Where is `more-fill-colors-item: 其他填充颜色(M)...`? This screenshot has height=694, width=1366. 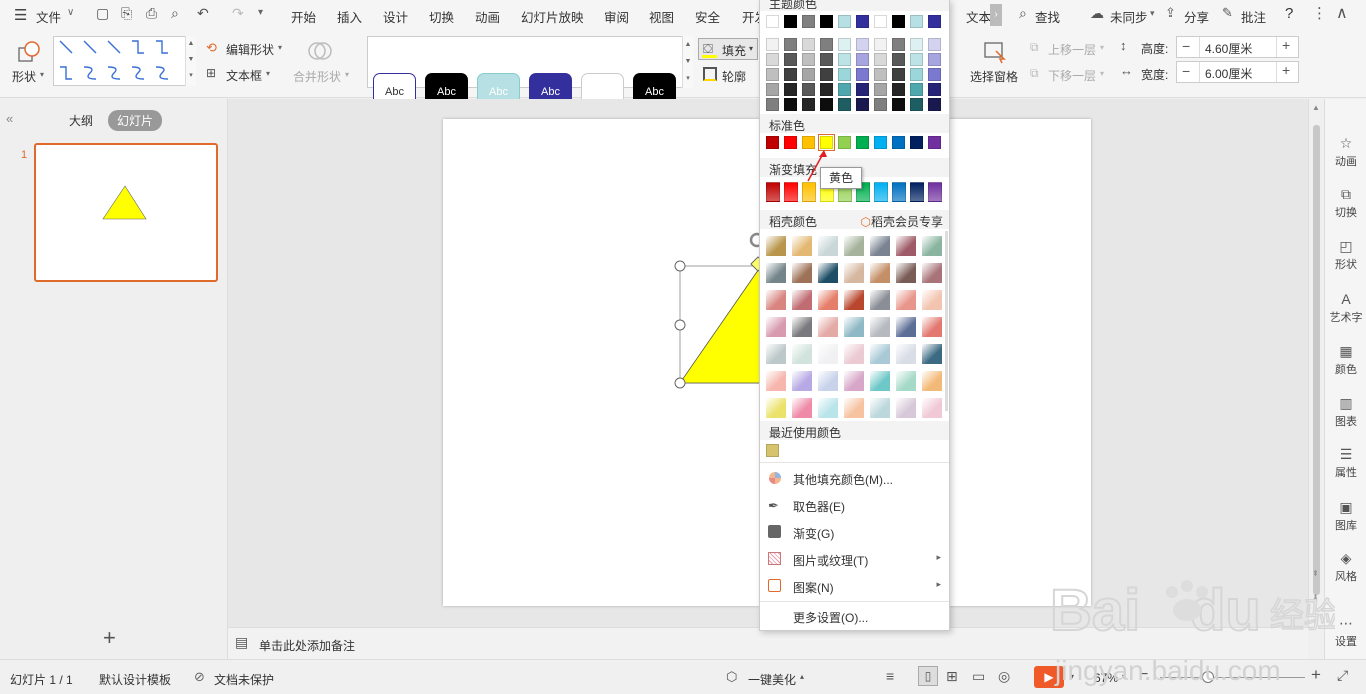
more-fill-colors-item: 其他填充颜色(M)... is located at coordinates (854, 479).